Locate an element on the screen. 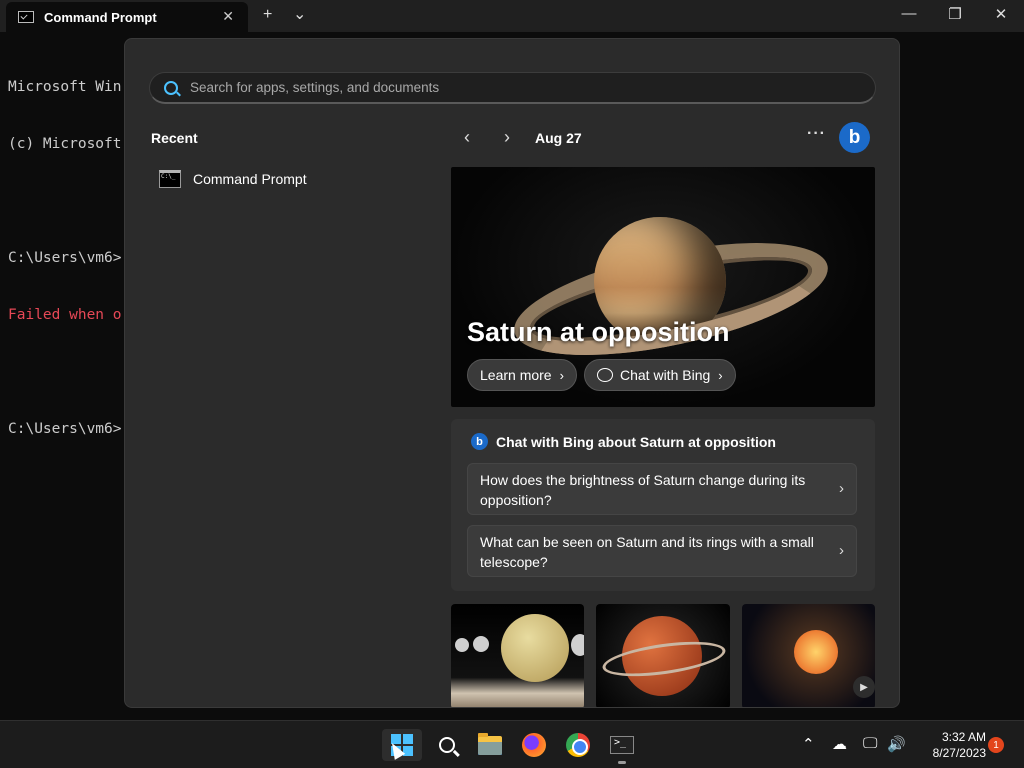  bing-small-icon: b is located at coordinates (479, 441).